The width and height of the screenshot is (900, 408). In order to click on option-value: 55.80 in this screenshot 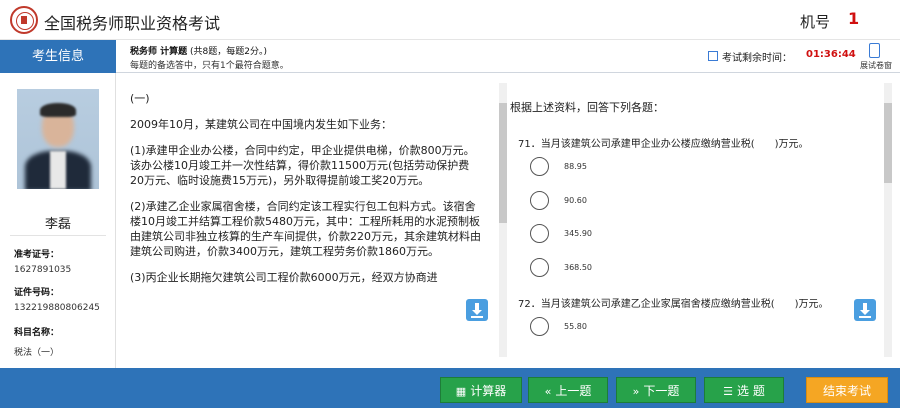, I will do `click(575, 326)`.